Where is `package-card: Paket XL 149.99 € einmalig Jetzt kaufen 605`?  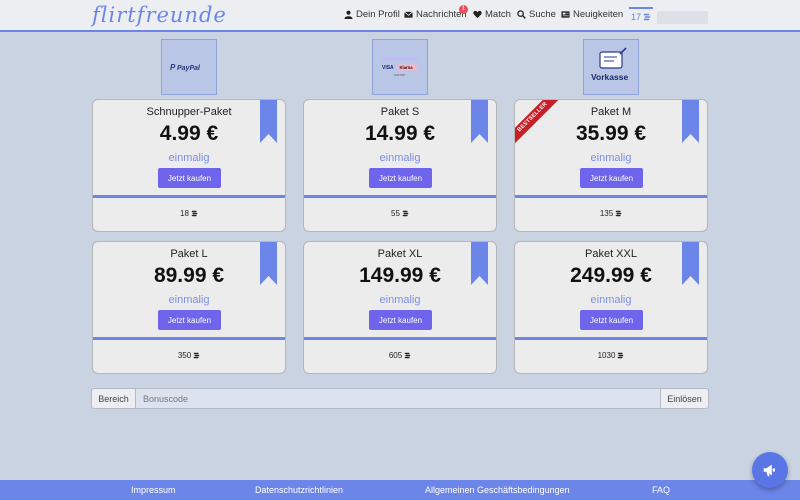 package-card: Paket XL 149.99 € einmalig Jetzt kaufen 605 is located at coordinates (400, 307).